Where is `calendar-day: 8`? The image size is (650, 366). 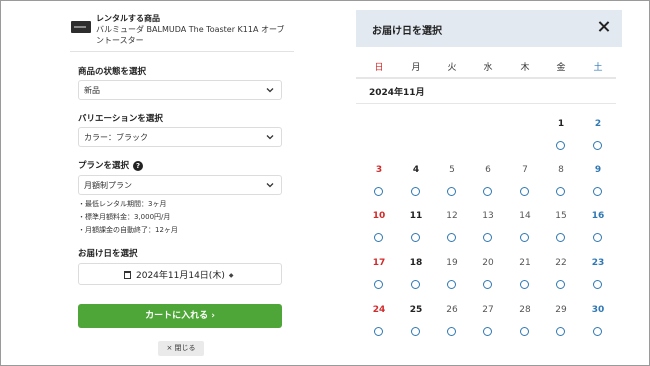 calendar-day: 8 is located at coordinates (561, 170).